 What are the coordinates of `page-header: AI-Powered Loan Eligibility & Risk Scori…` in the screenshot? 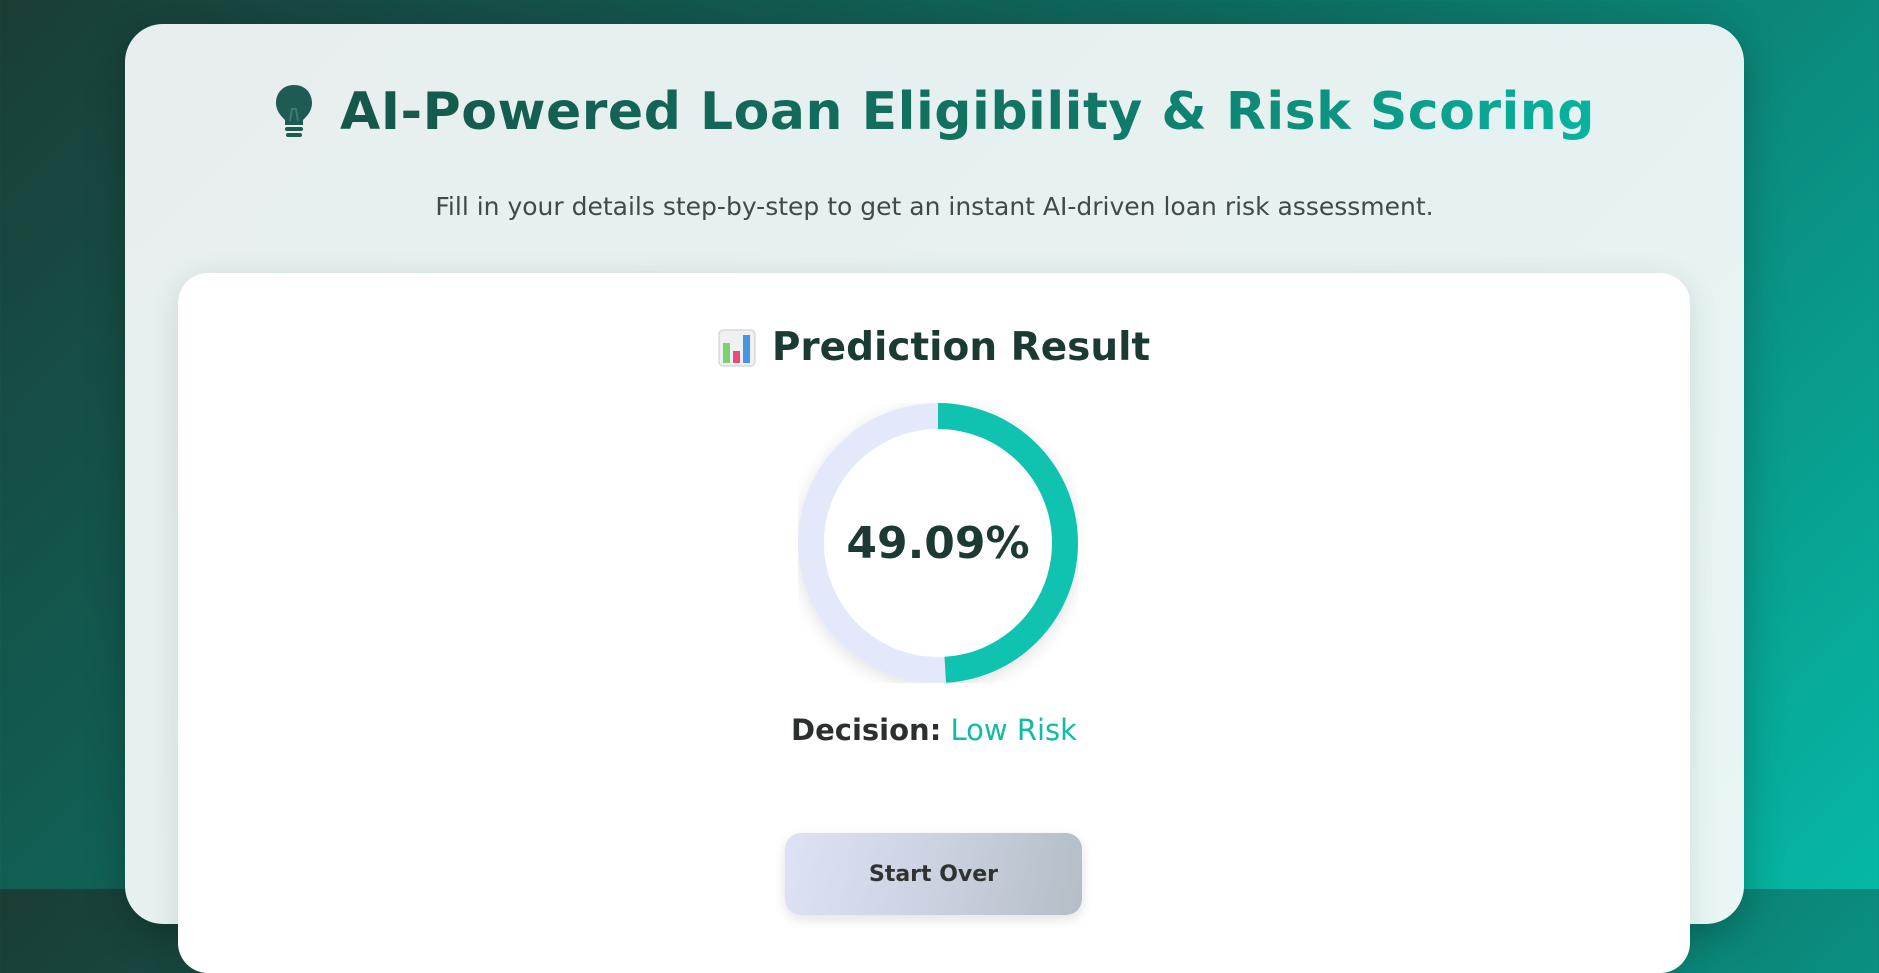 It's located at (934, 112).